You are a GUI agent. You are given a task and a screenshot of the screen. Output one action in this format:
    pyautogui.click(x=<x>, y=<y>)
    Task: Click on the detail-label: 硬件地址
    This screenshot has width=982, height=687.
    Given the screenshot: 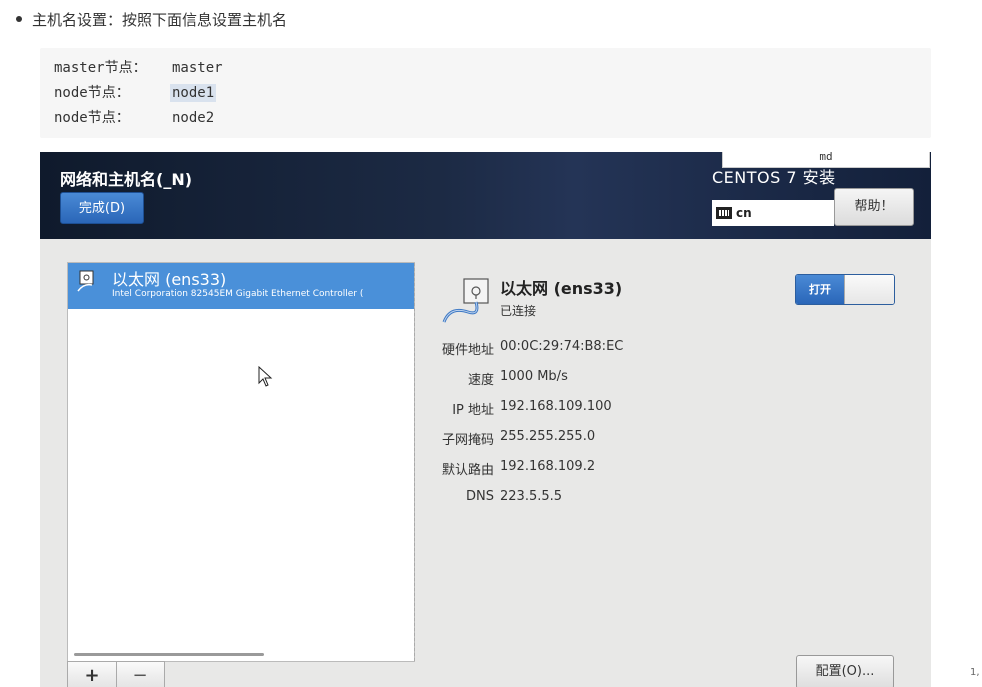 What is the action you would take?
    pyautogui.click(x=467, y=350)
    